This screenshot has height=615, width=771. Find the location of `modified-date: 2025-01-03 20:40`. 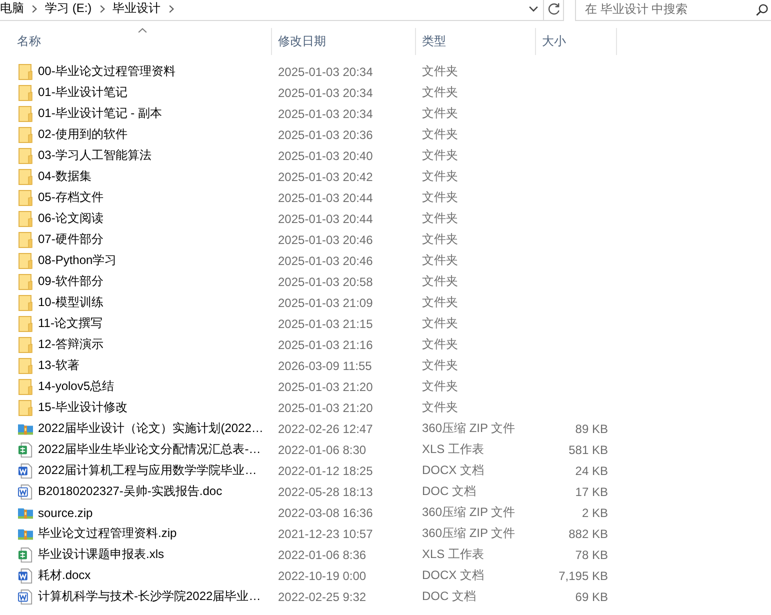

modified-date: 2025-01-03 20:40 is located at coordinates (325, 155).